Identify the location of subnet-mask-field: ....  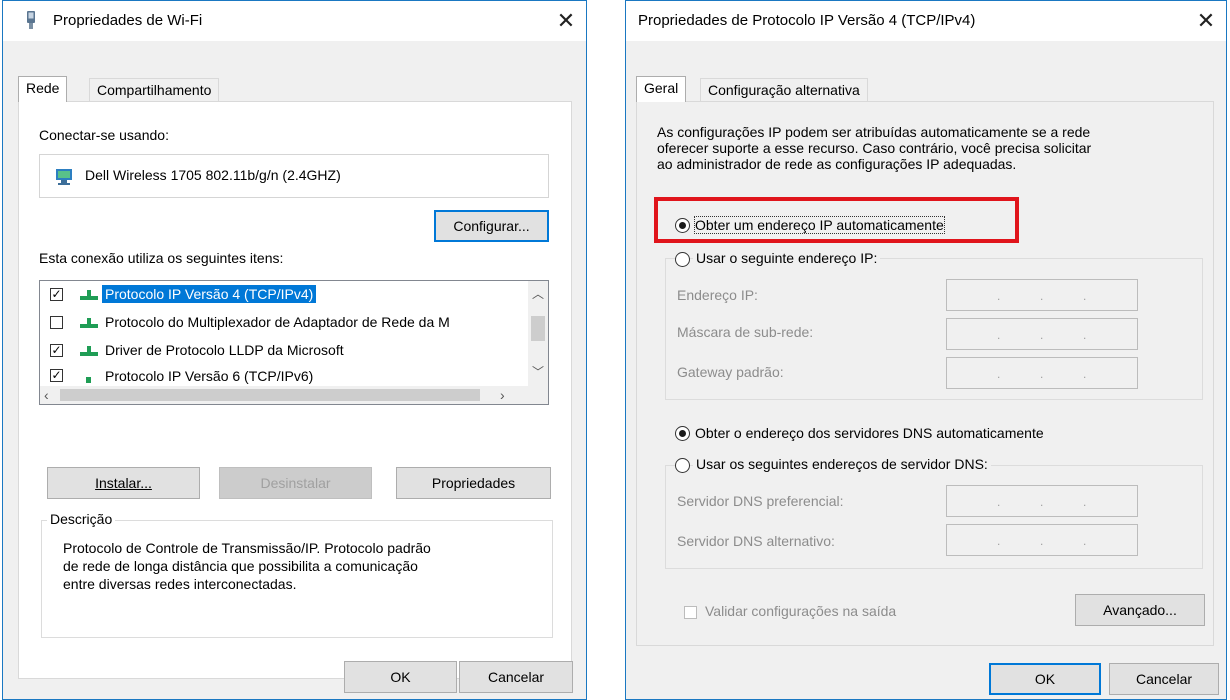
(1042, 334).